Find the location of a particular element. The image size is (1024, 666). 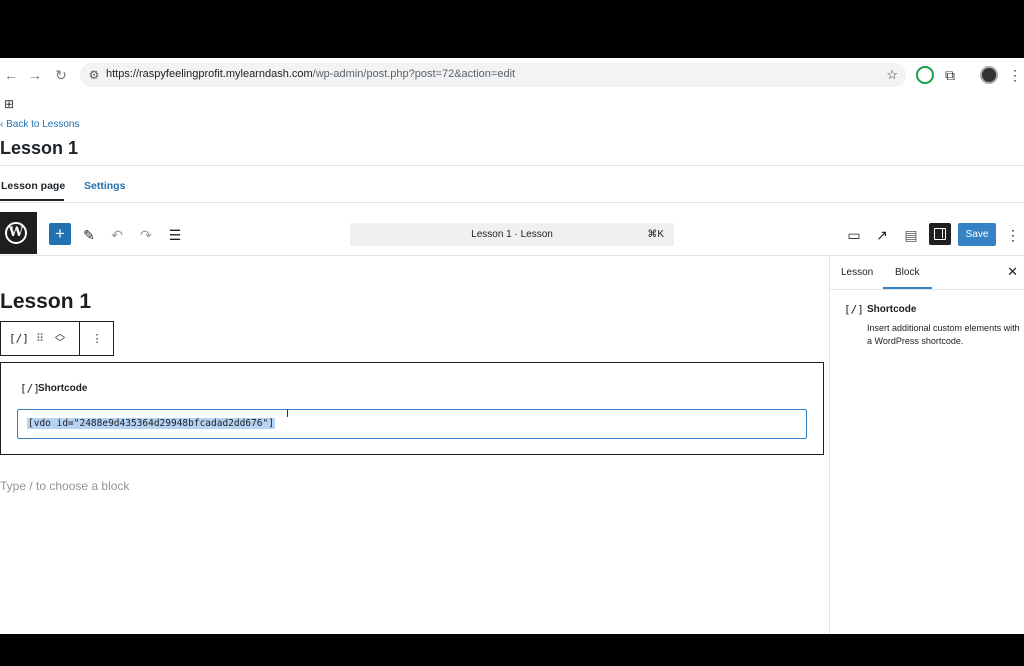

tab-lesson-page: Lesson page is located at coordinates (33, 186).